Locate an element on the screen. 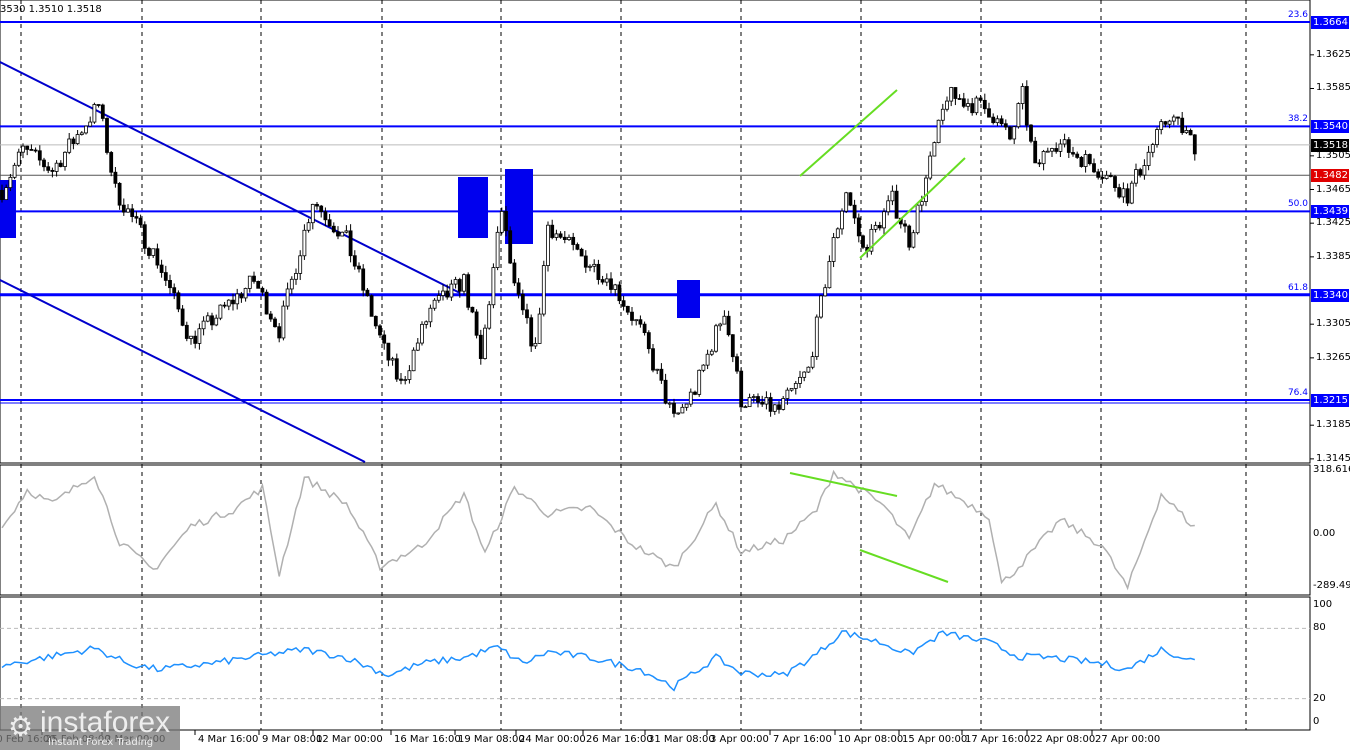  price-tick: 1.3585 is located at coordinates (1333, 88).